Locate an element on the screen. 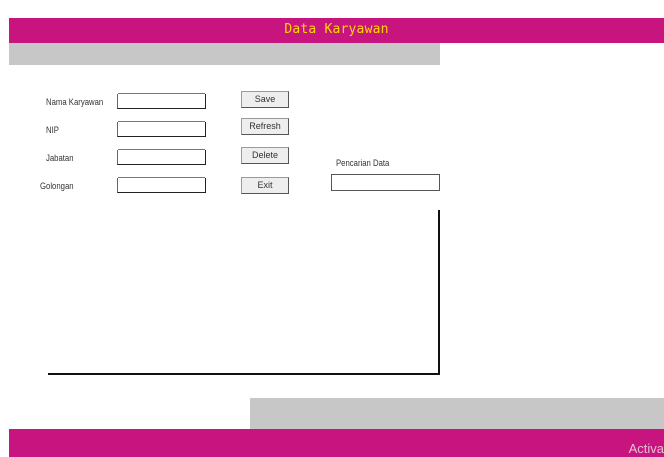 The image size is (664, 457). page-title: Data Karyawan is located at coordinates (336, 29).